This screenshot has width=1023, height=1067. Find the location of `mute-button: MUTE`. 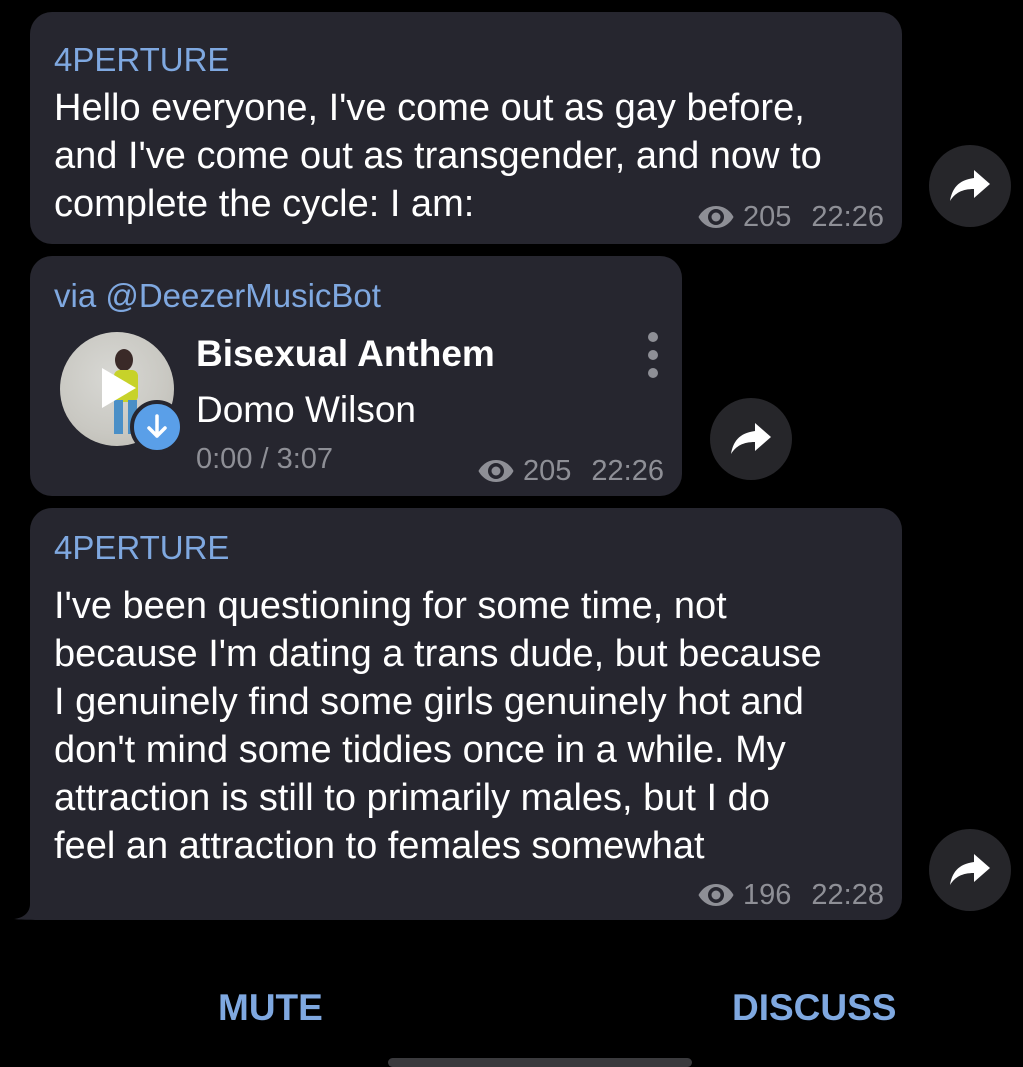

mute-button: MUTE is located at coordinates (270, 1008).